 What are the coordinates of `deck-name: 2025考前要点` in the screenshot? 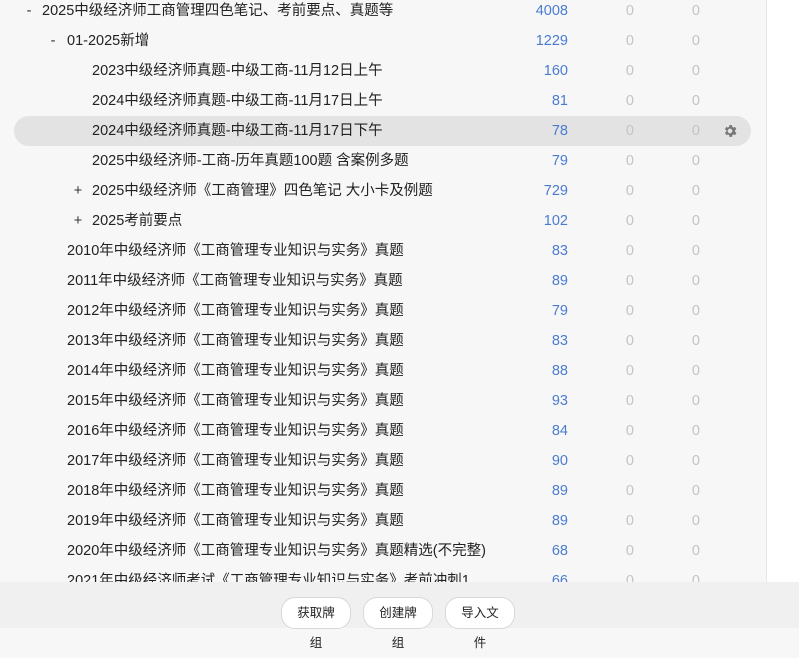 It's located at (137, 221).